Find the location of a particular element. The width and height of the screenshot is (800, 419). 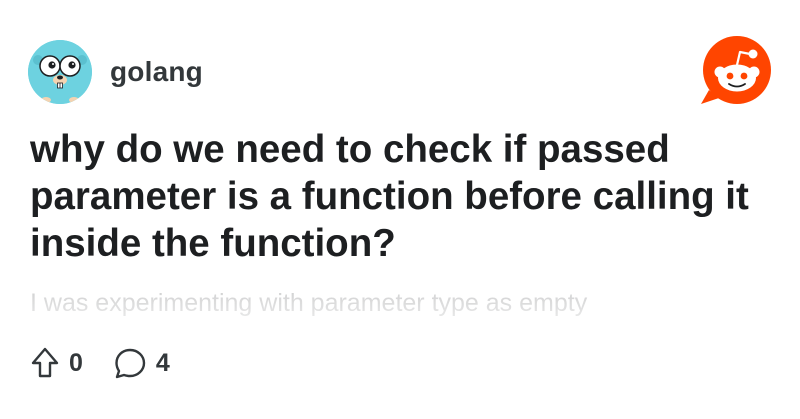

post-stats: 0 4 is located at coordinates (115, 363).